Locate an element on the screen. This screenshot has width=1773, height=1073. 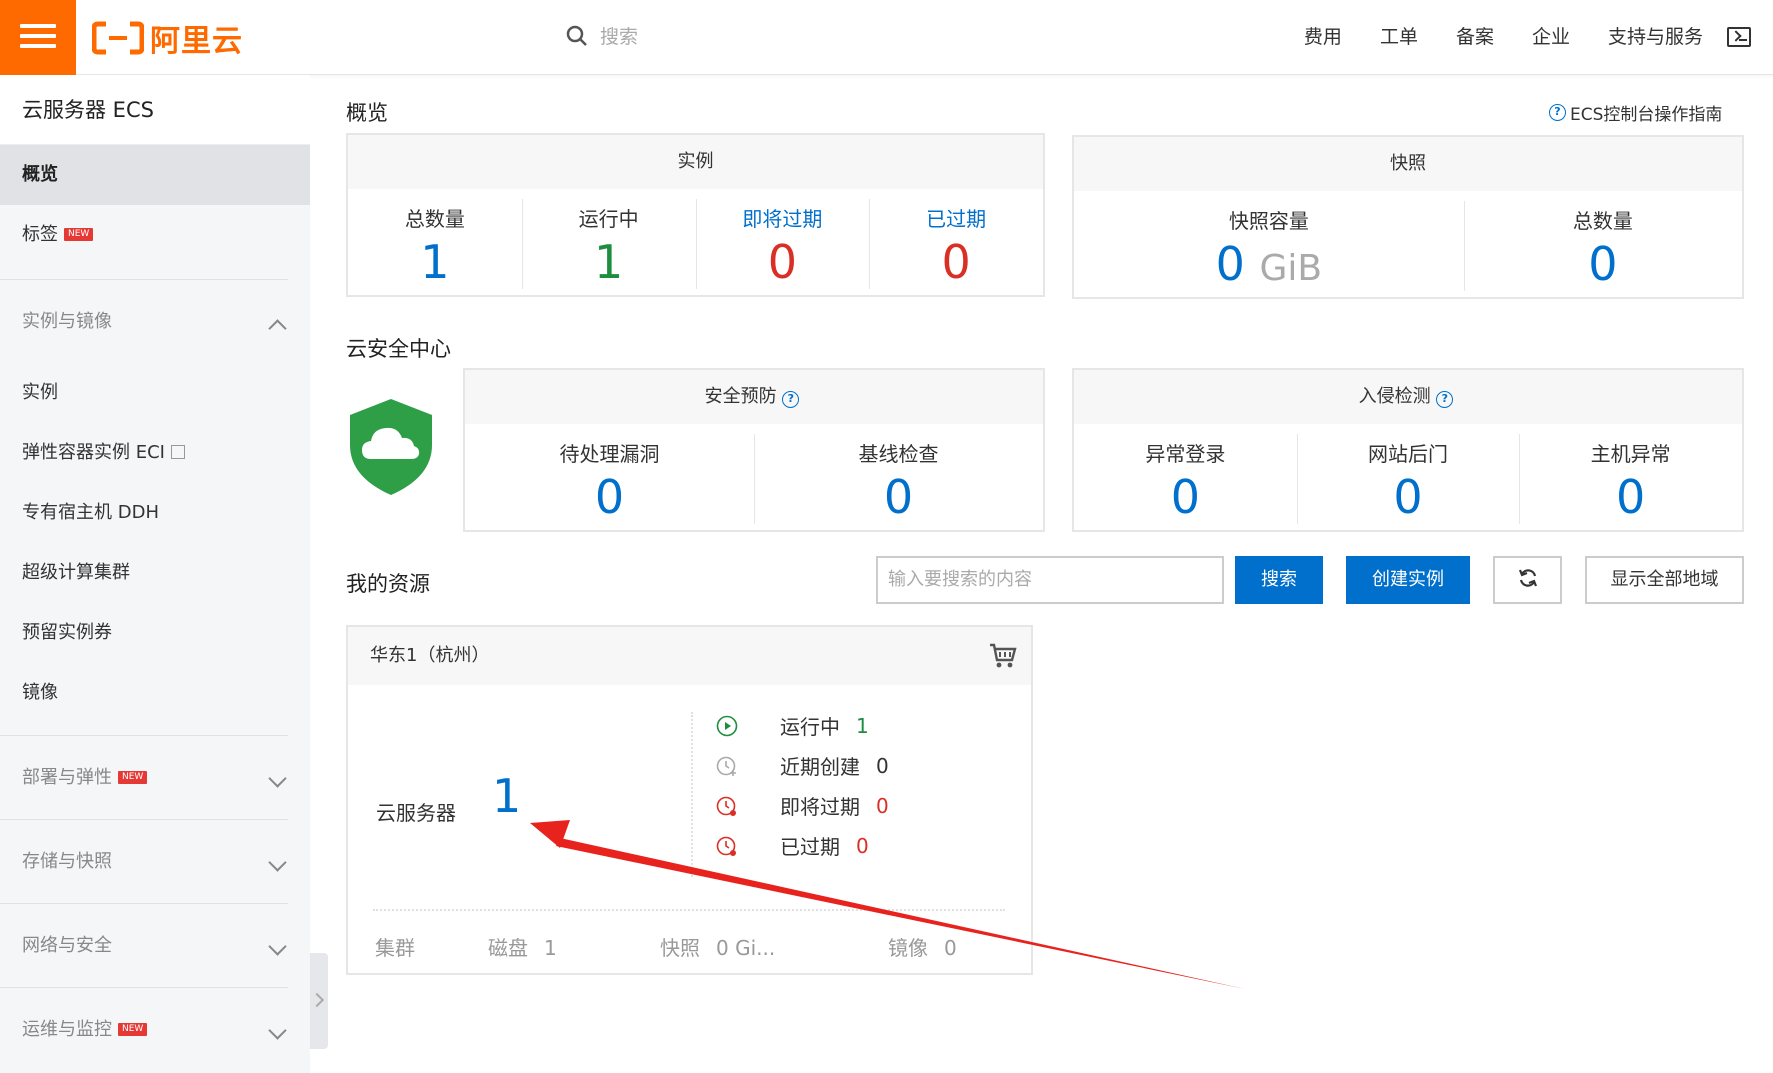
stat-expiring-instances: 即将过期 0 is located at coordinates (782, 239).